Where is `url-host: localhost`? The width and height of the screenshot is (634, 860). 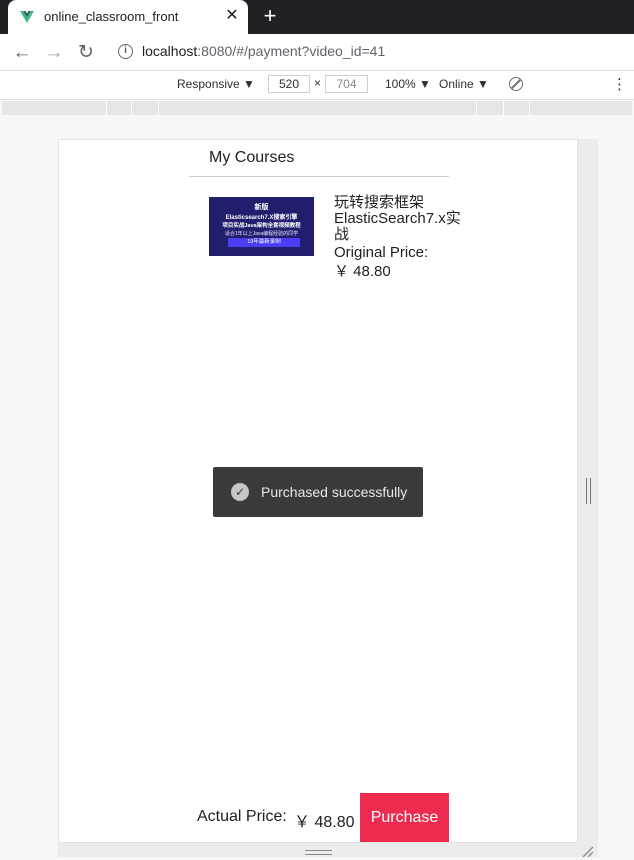 url-host: localhost is located at coordinates (170, 51).